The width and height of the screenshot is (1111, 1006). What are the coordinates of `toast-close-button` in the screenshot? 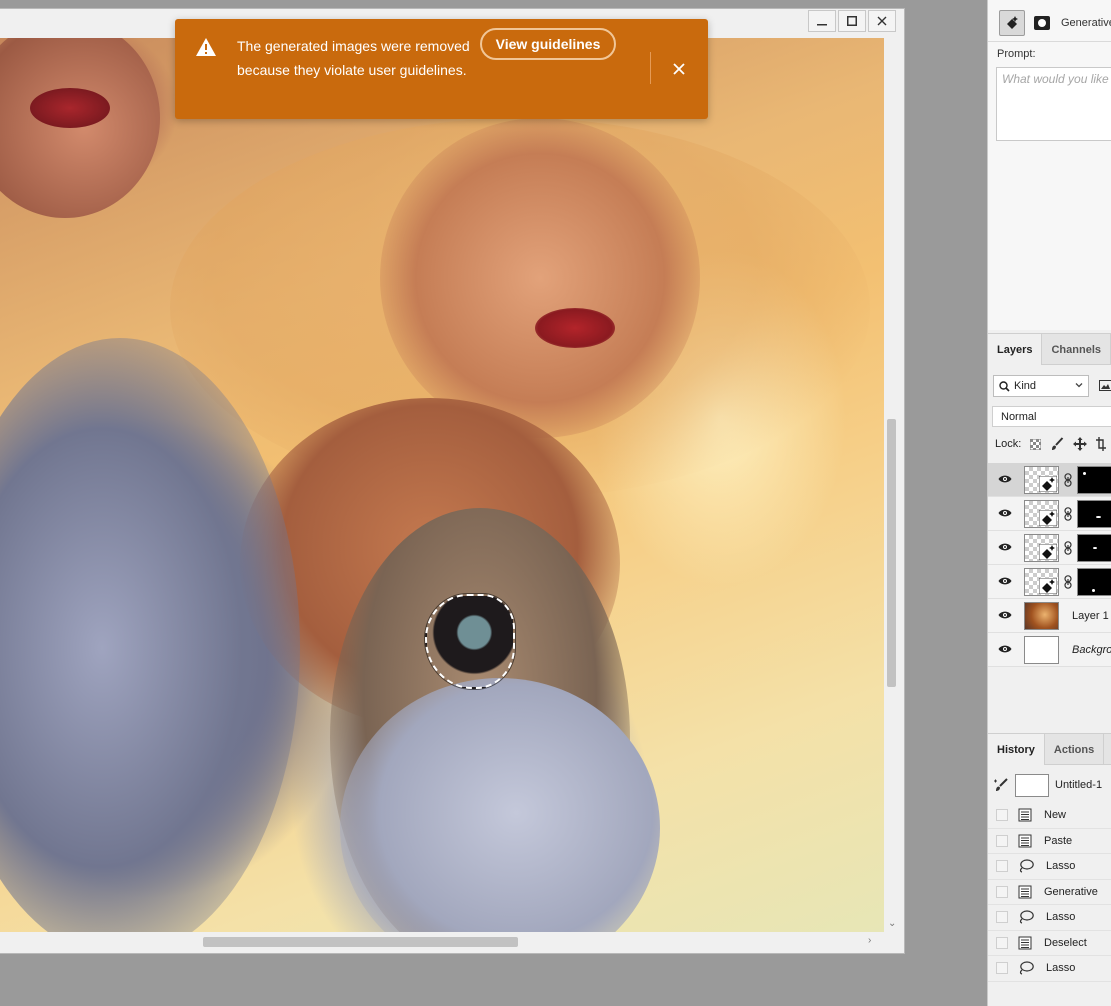 It's located at (679, 69).